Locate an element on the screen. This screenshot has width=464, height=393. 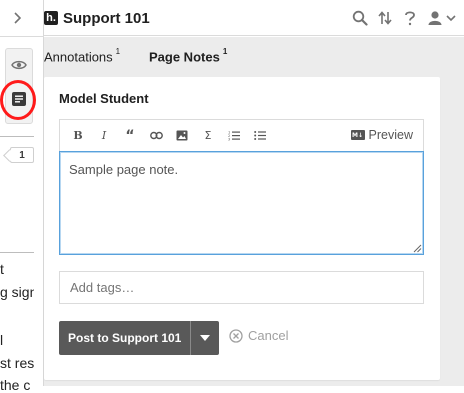
collapse-sidebar-button is located at coordinates (17, 18).